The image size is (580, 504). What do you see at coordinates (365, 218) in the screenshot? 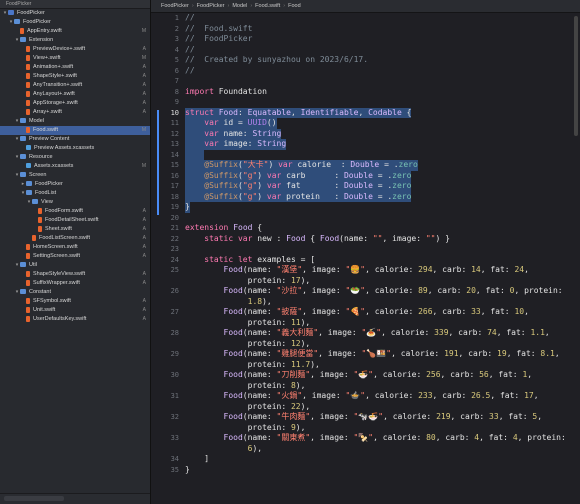
I see `code-line: 20` at bounding box center [365, 218].